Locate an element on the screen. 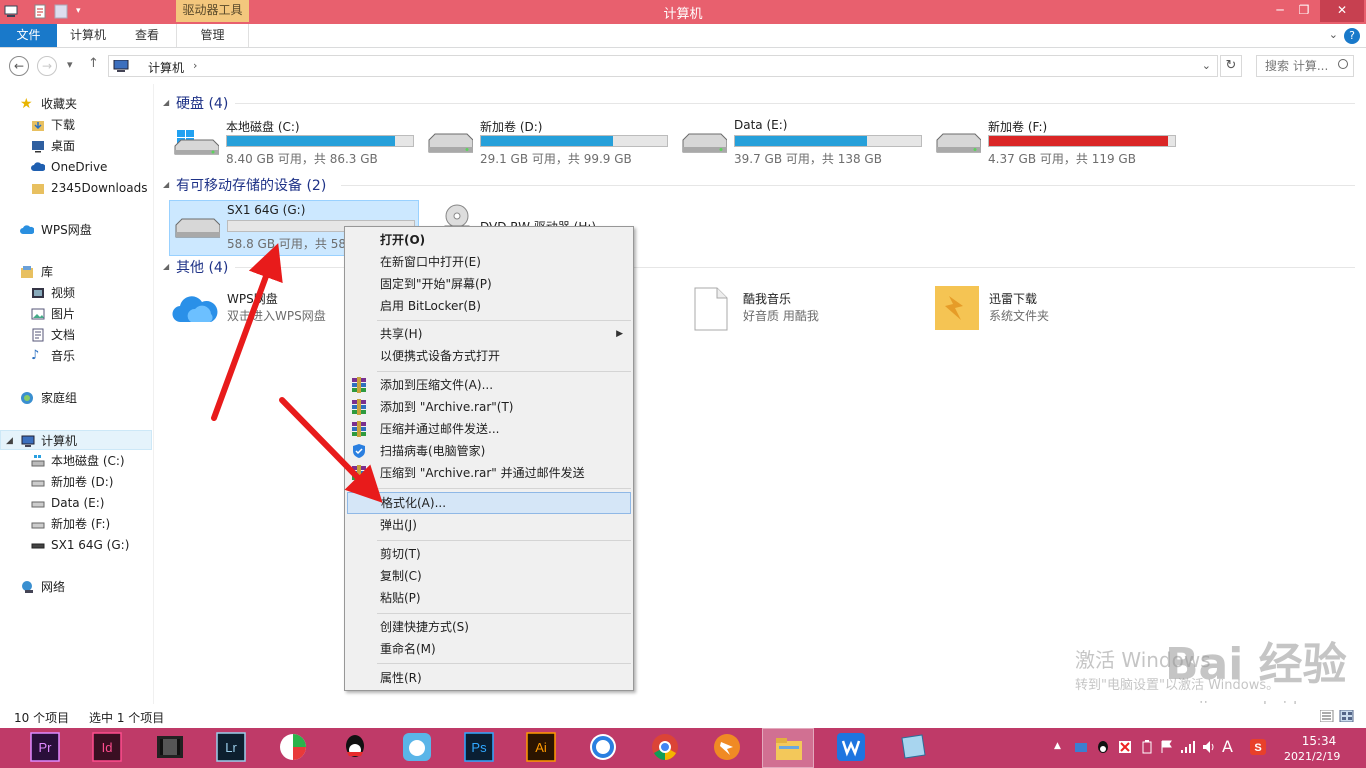 This screenshot has height=768, width=1366. breadcrumb-computer: 计算机 is located at coordinates (166, 67).